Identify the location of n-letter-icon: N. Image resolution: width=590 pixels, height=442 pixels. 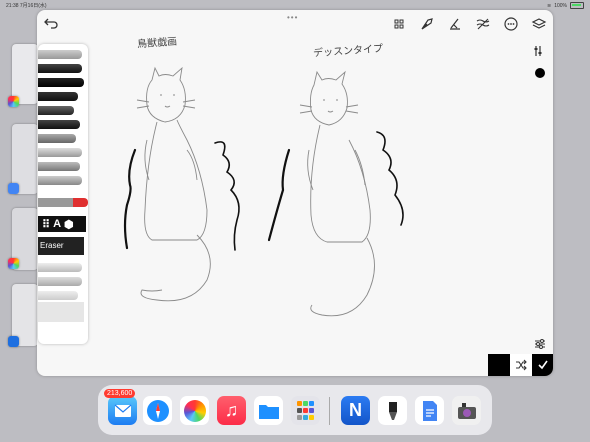
(355, 410).